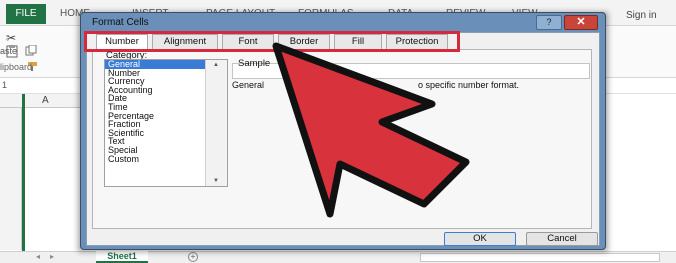 This screenshot has height=263, width=676. I want to click on sample-box, so click(411, 71).